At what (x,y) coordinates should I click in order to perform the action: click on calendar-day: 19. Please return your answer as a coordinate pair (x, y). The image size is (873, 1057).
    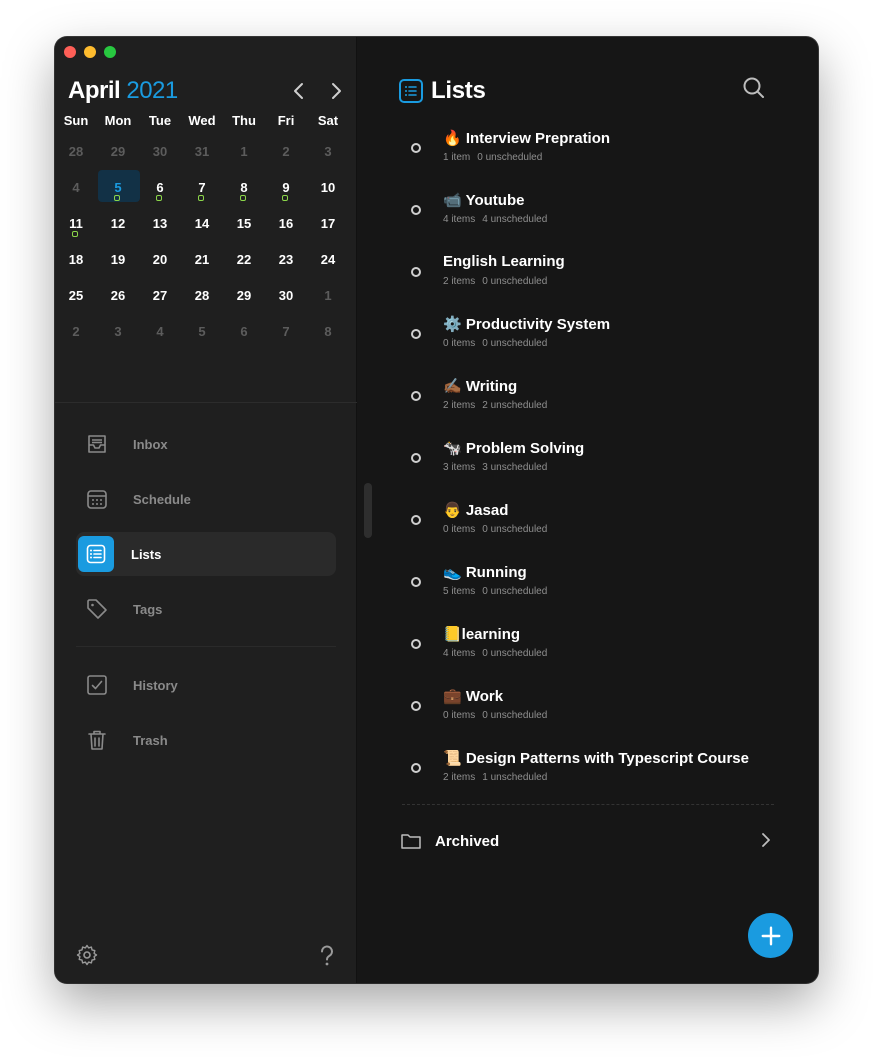
    Looking at the image, I should click on (118, 263).